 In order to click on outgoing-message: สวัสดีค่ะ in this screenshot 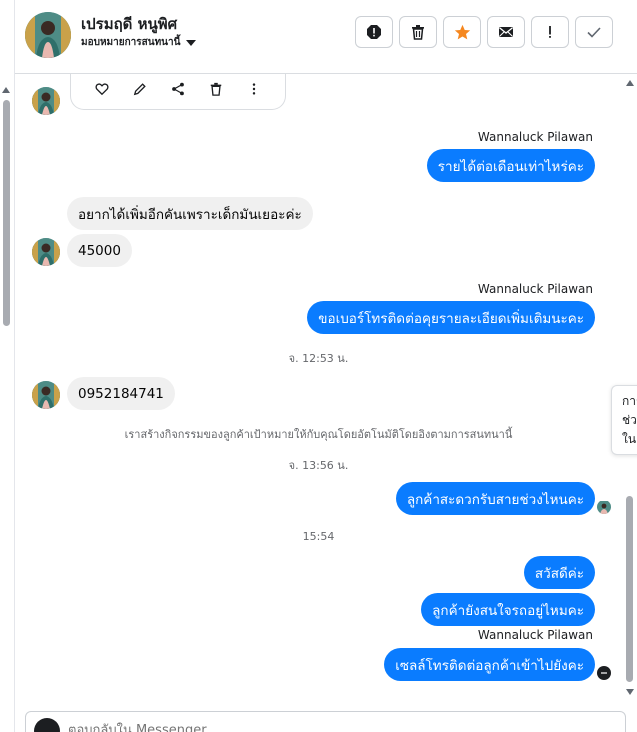, I will do `click(559, 572)`.